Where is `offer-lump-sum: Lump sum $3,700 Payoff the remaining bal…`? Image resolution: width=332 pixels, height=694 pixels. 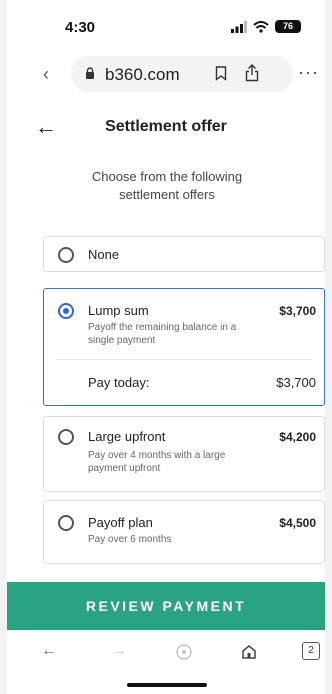
offer-lump-sum: Lump sum $3,700 Payoff the remaining bal… is located at coordinates (184, 347).